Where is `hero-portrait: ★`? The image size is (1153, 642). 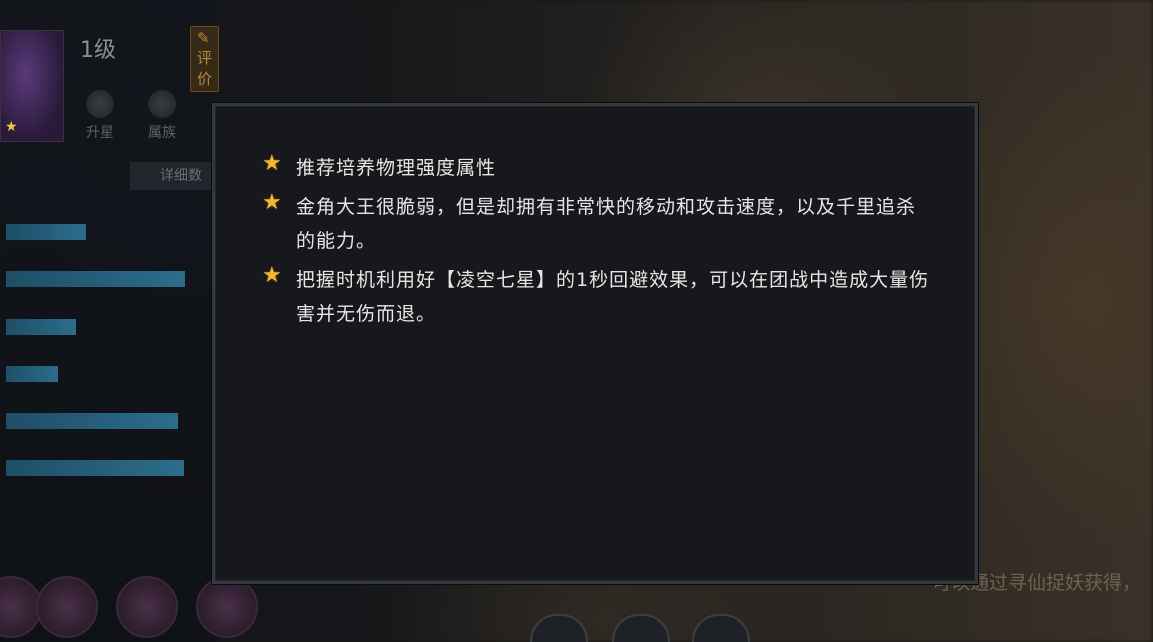
hero-portrait: ★ is located at coordinates (32, 86).